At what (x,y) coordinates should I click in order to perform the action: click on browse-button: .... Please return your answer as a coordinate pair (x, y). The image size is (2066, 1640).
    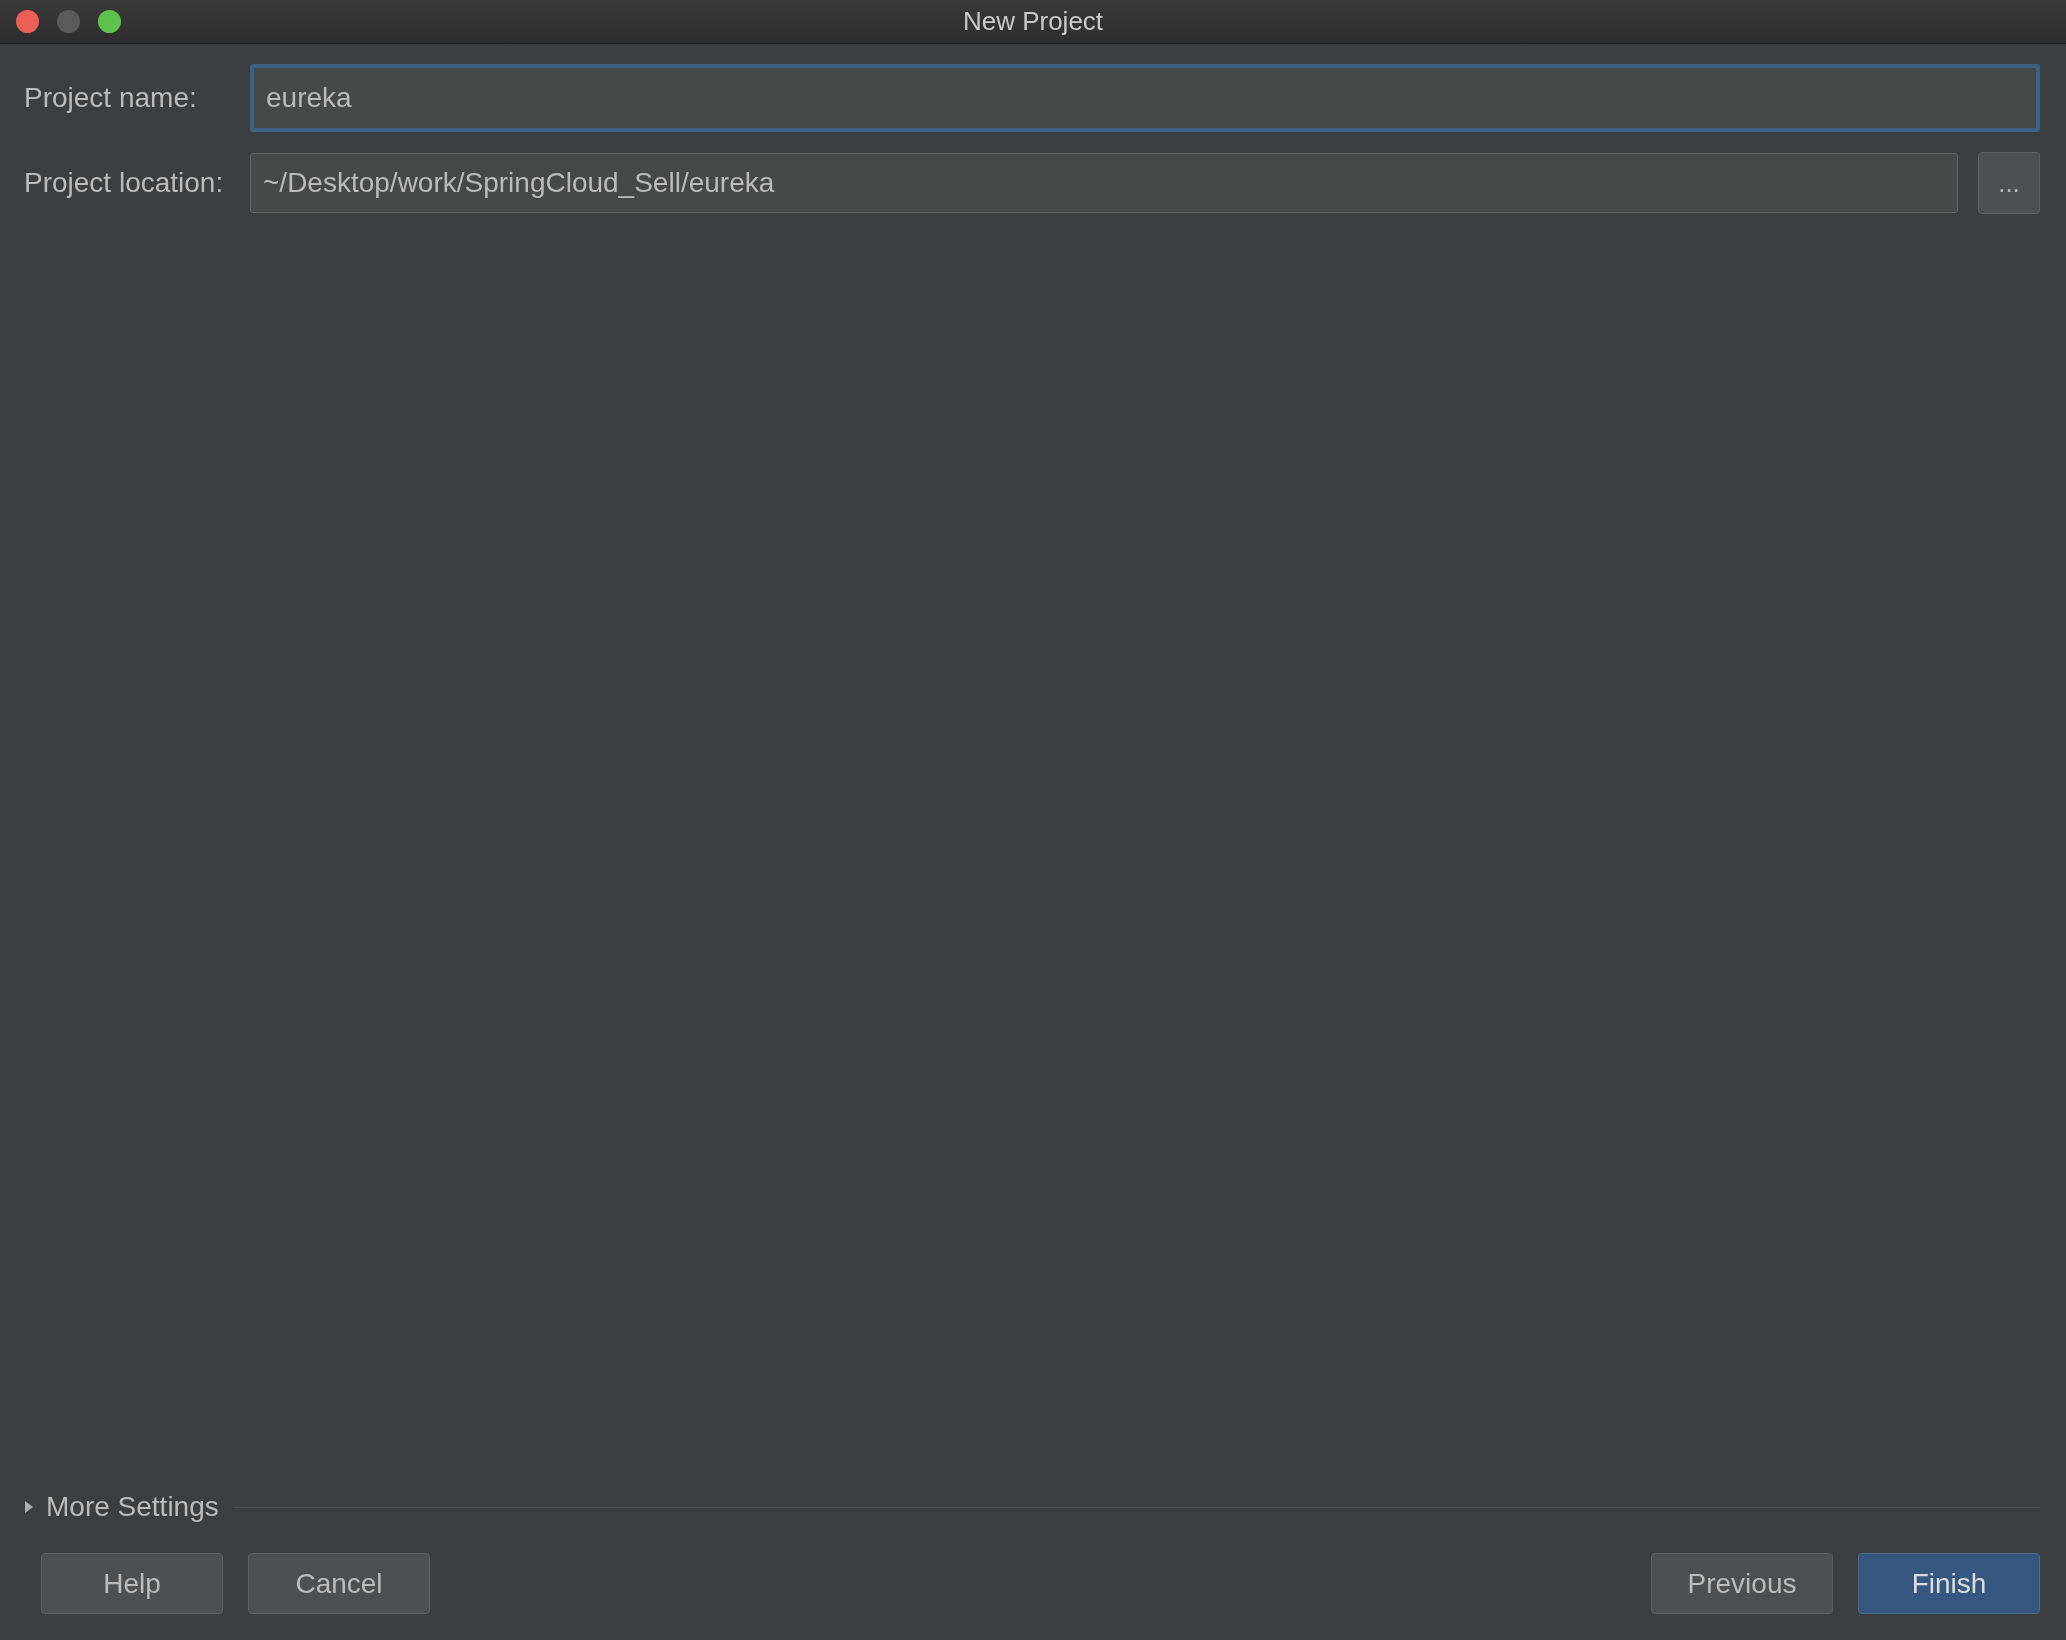
    Looking at the image, I should click on (2009, 183).